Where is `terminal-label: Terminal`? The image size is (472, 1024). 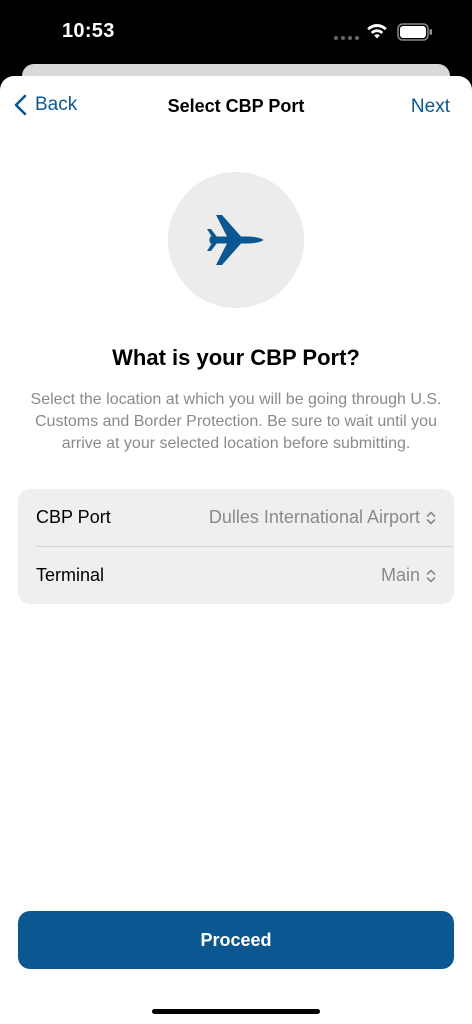 terminal-label: Terminal is located at coordinates (70, 575).